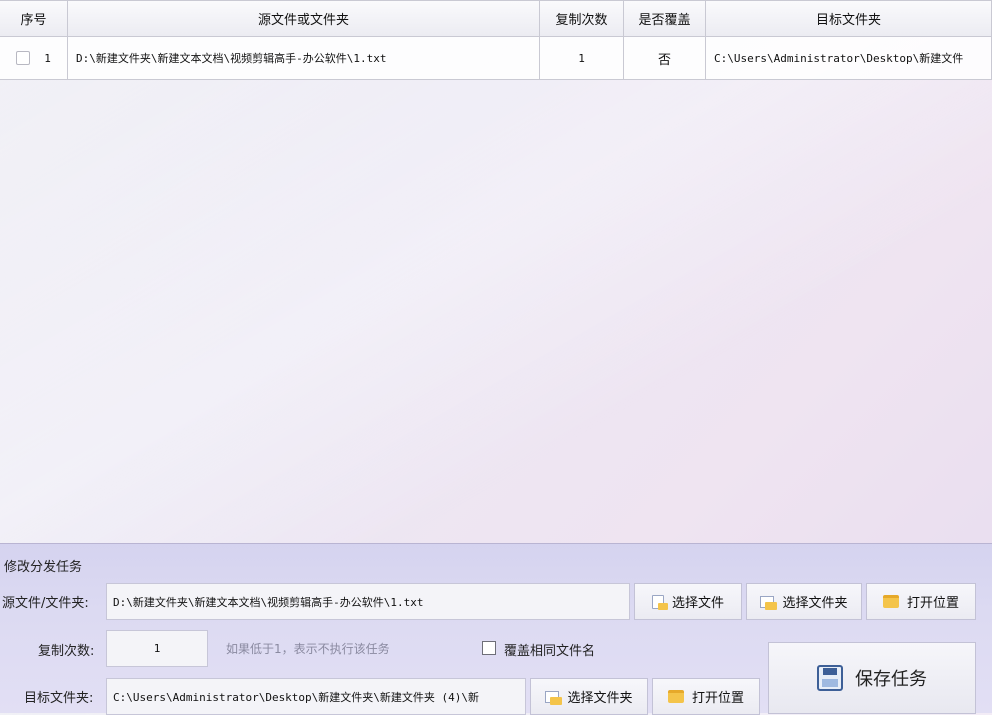  I want to click on save-task-button: 保存任务, so click(872, 678).